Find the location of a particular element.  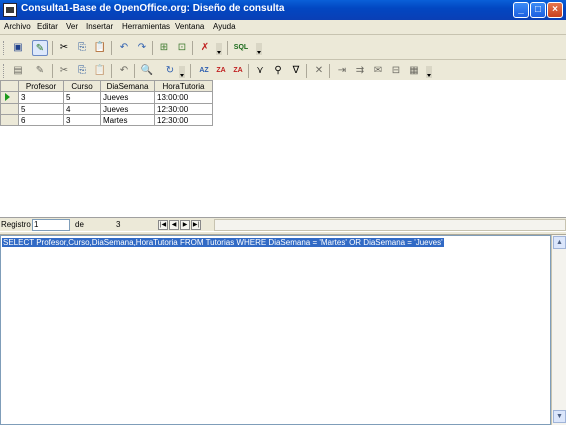

menu-ver: Ver is located at coordinates (72, 26).